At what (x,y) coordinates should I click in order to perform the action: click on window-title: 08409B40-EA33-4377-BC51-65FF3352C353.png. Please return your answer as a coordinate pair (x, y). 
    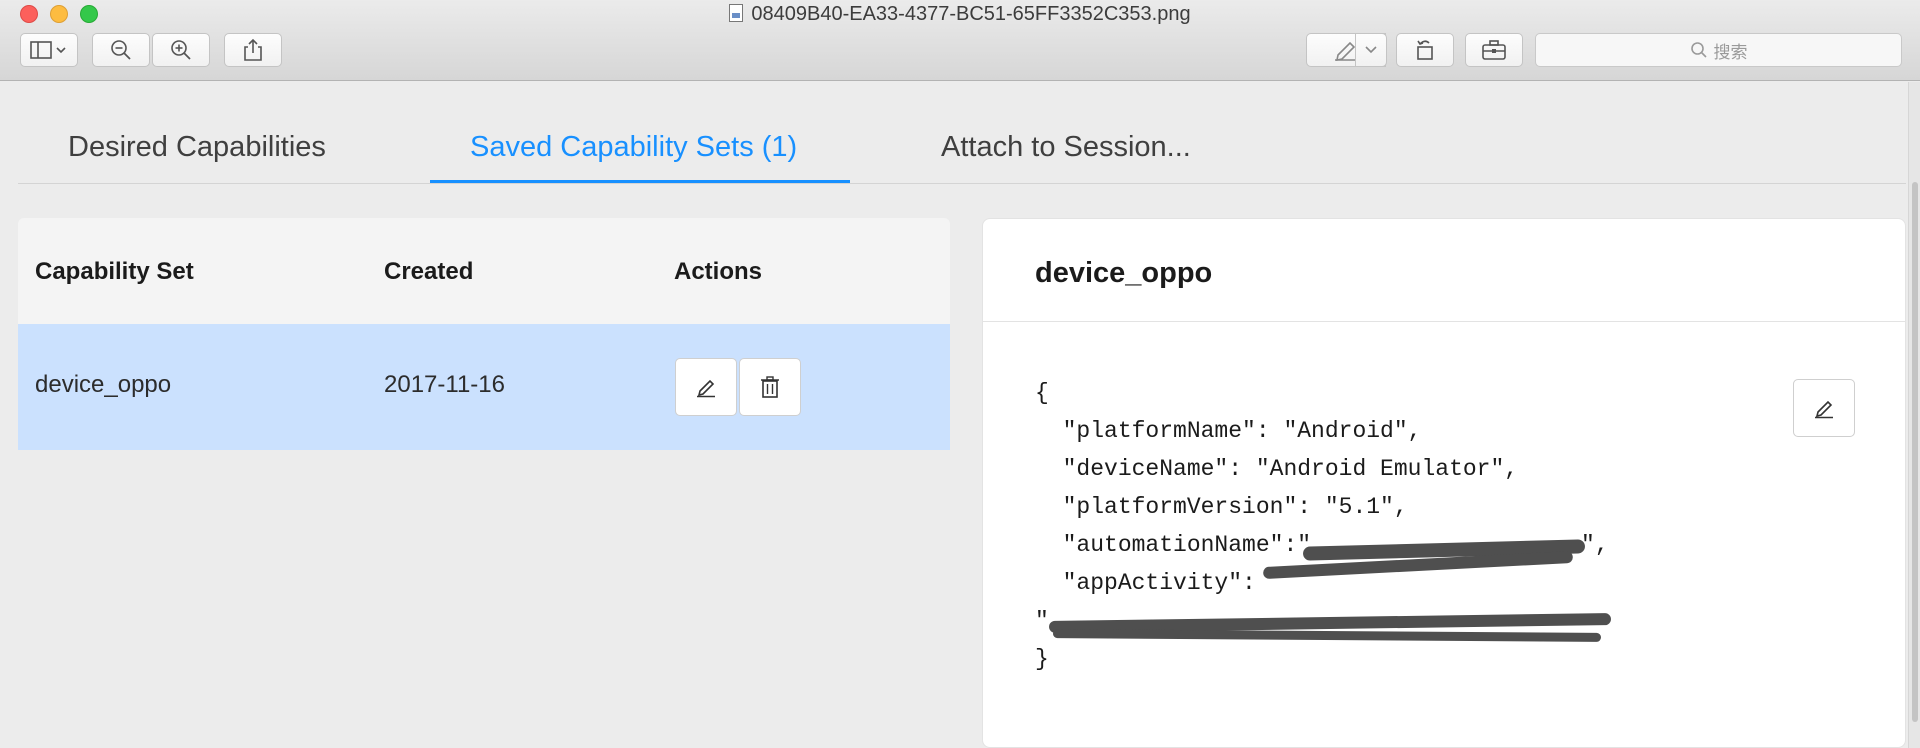
    Looking at the image, I should click on (960, 14).